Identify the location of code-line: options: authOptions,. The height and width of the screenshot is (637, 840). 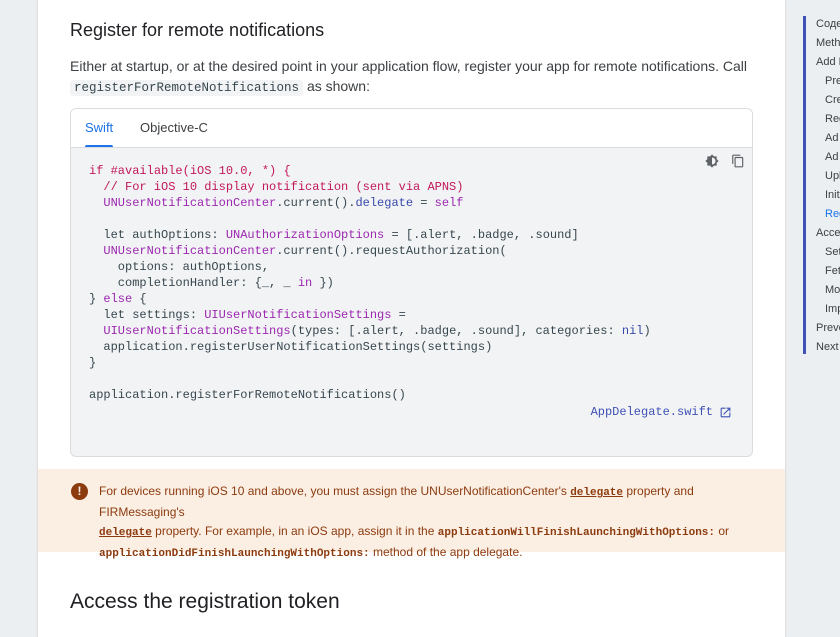
(179, 267).